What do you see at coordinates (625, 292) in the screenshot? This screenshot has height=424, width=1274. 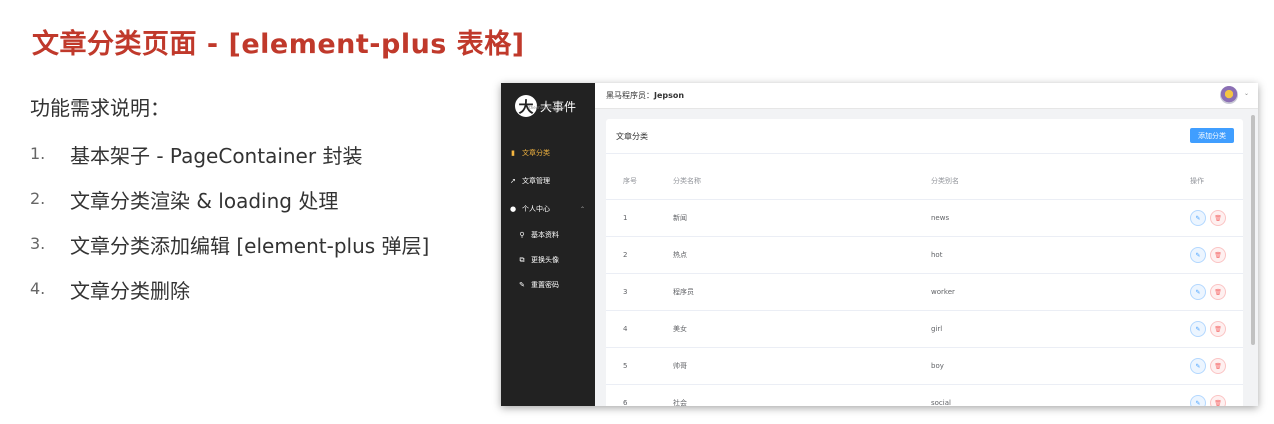 I see `cell-index: 3` at bounding box center [625, 292].